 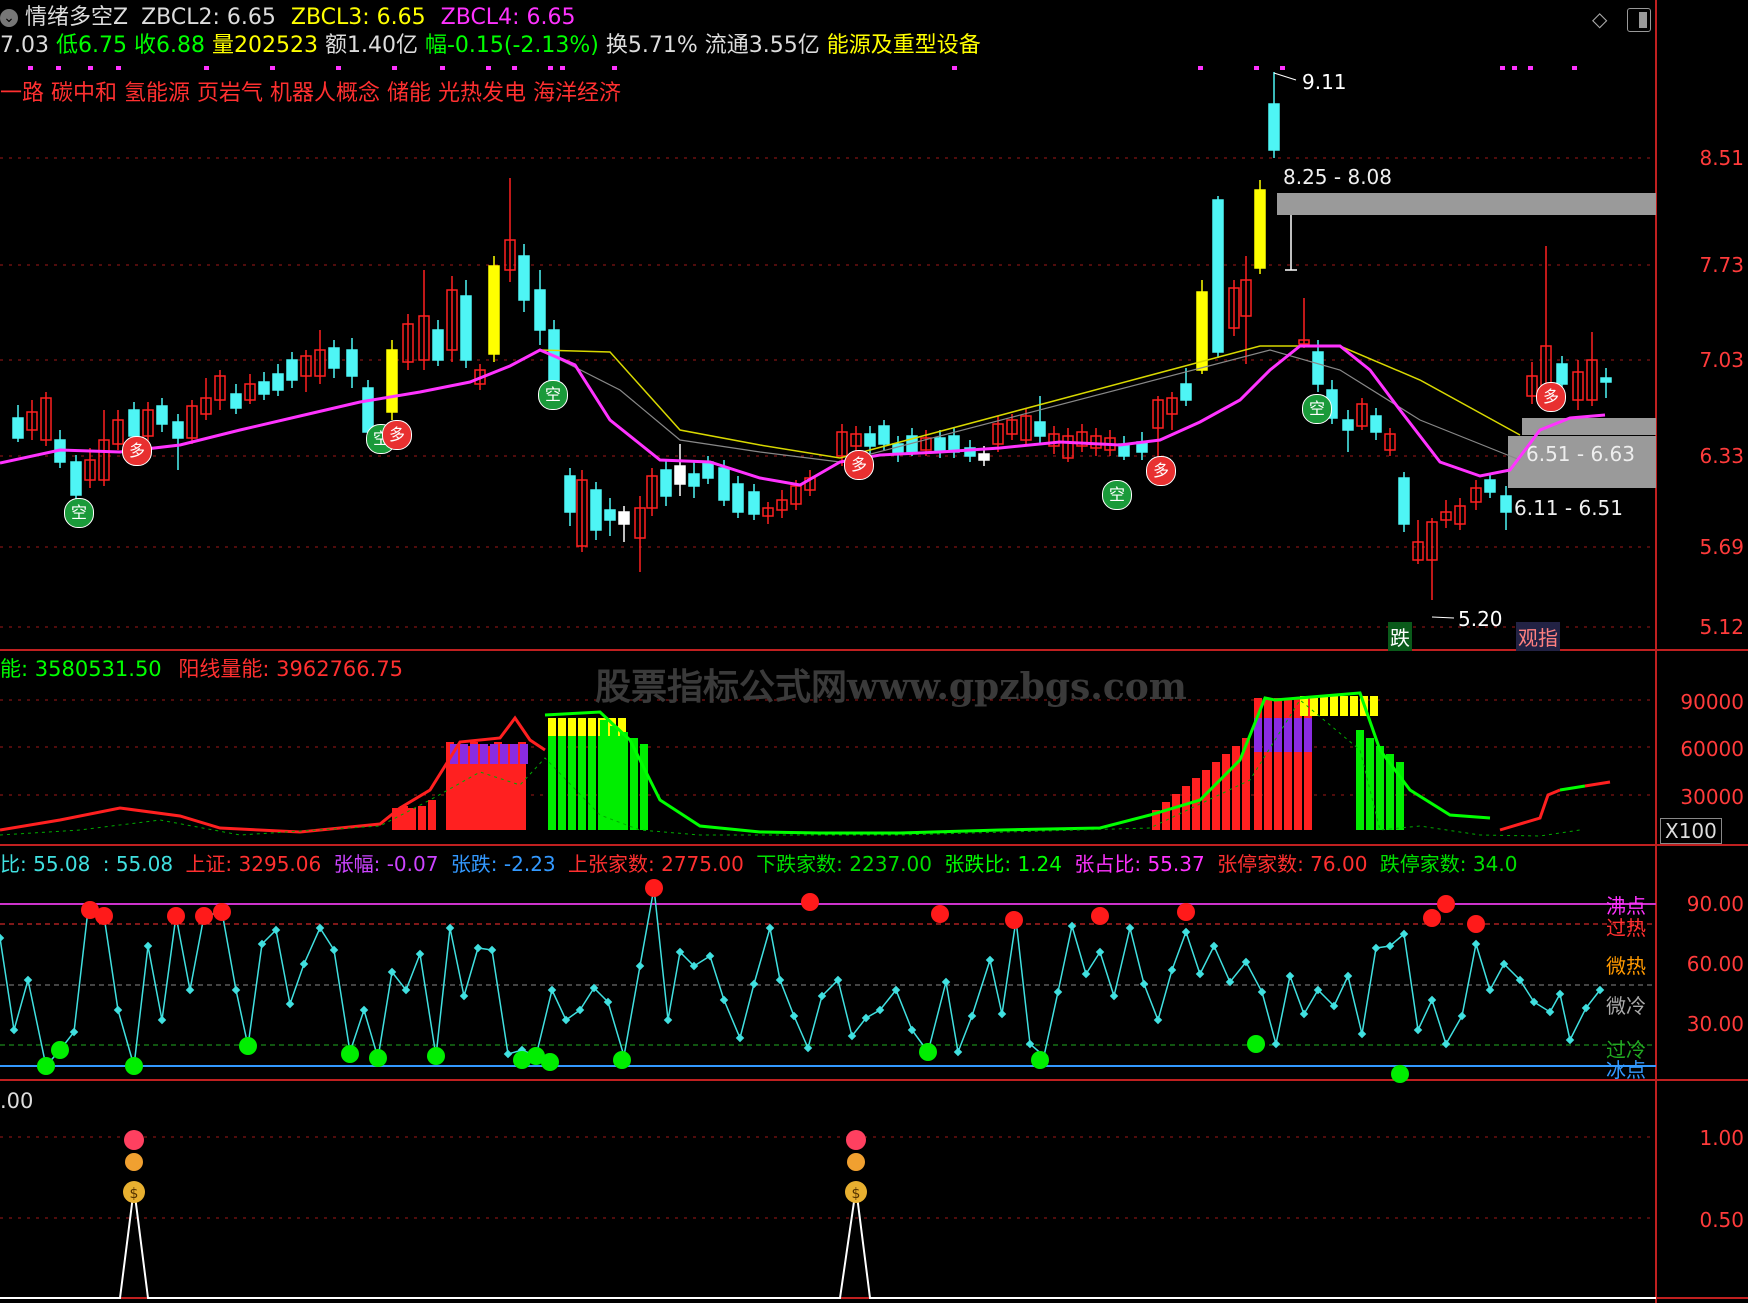 What do you see at coordinates (1530, 810) in the screenshot?
I see `volume-tail-line` at bounding box center [1530, 810].